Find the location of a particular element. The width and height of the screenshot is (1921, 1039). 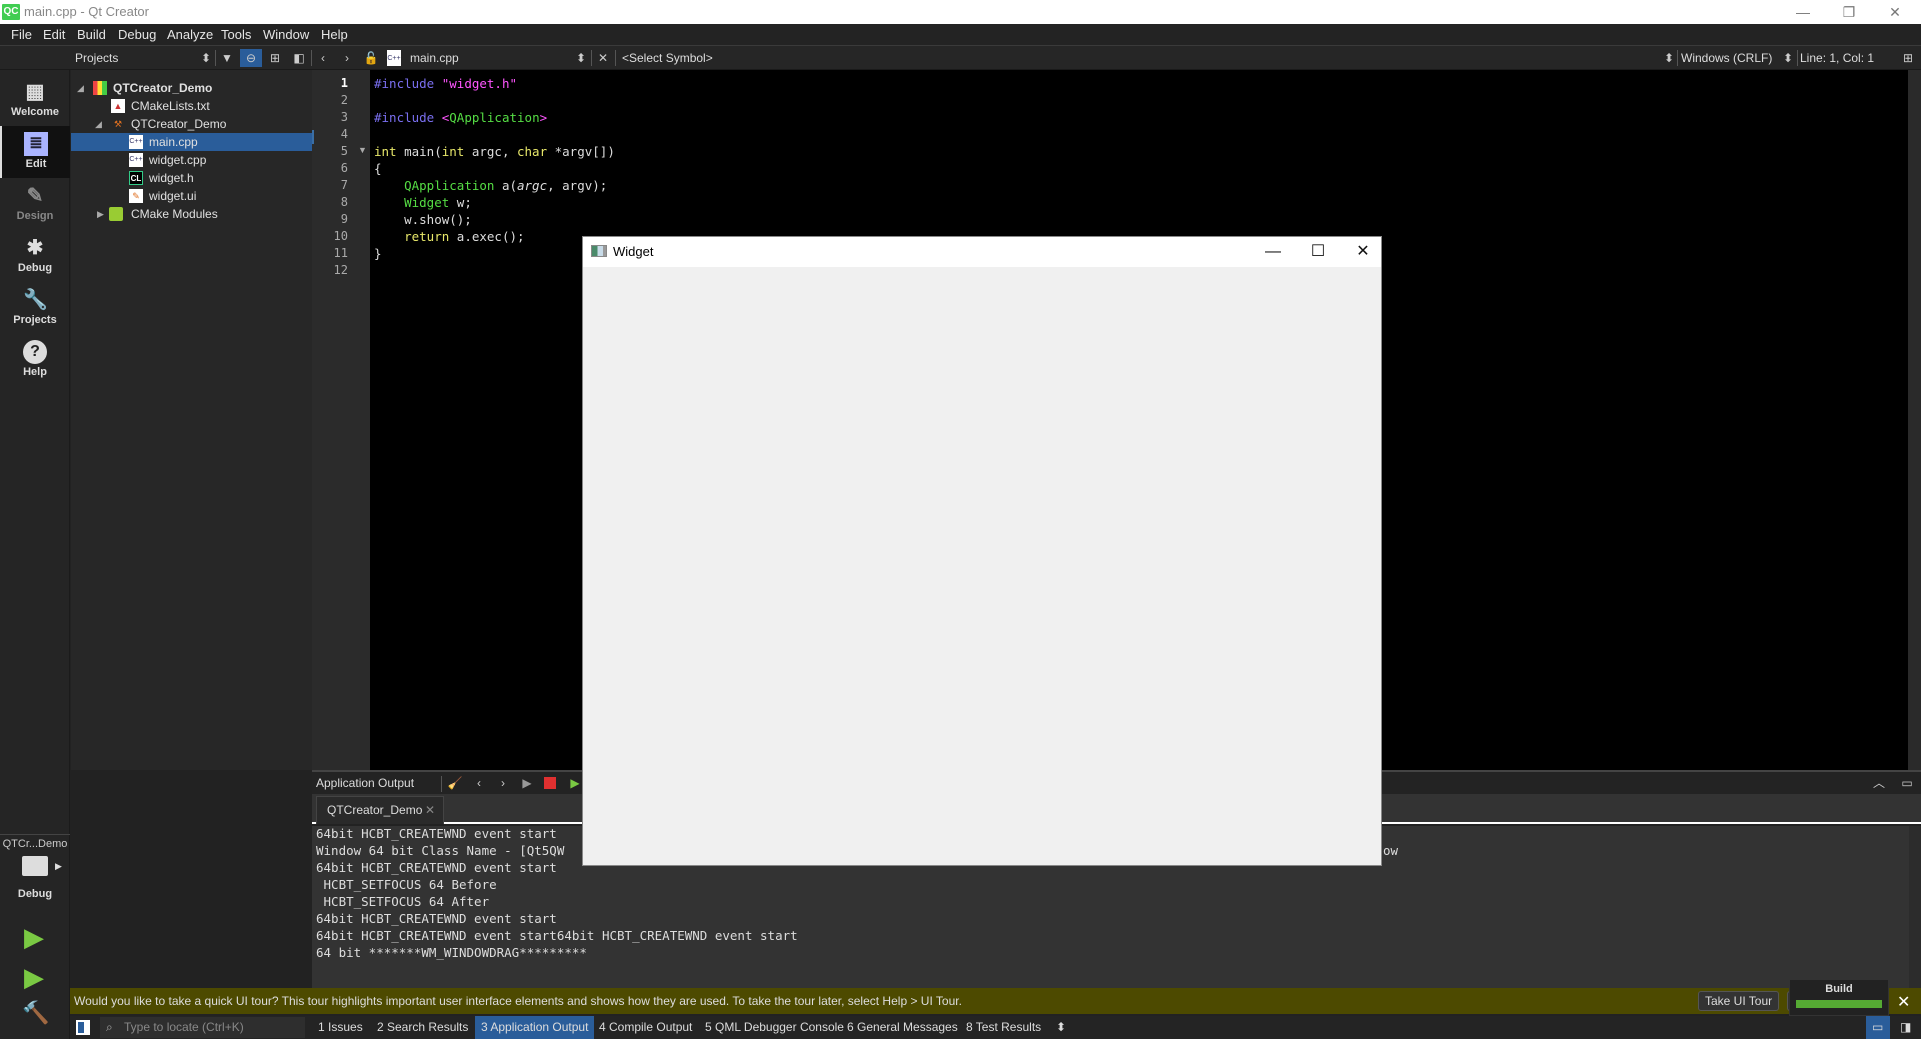

restore-button: ❐ is located at coordinates (1849, 12).